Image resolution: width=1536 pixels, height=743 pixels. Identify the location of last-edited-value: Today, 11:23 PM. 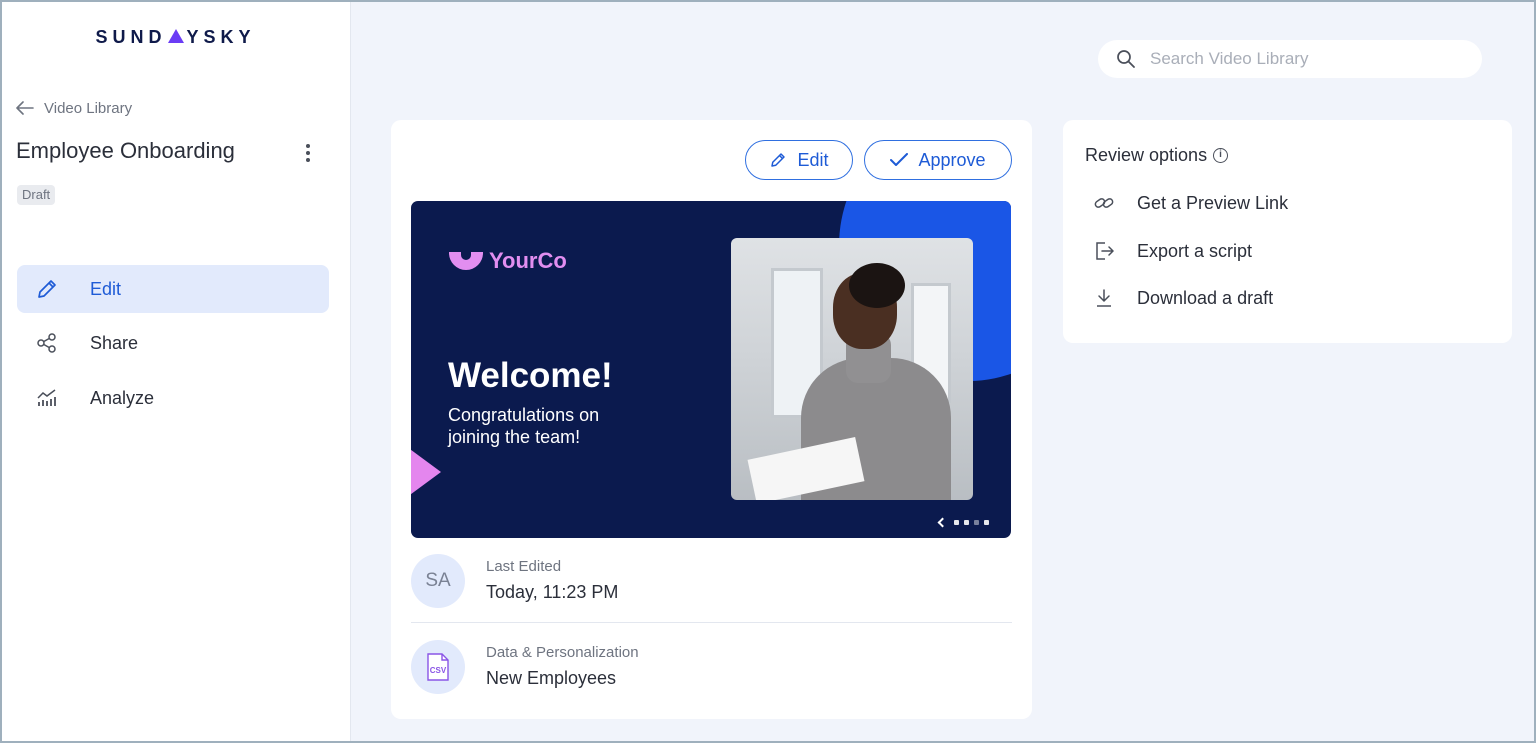
(552, 592).